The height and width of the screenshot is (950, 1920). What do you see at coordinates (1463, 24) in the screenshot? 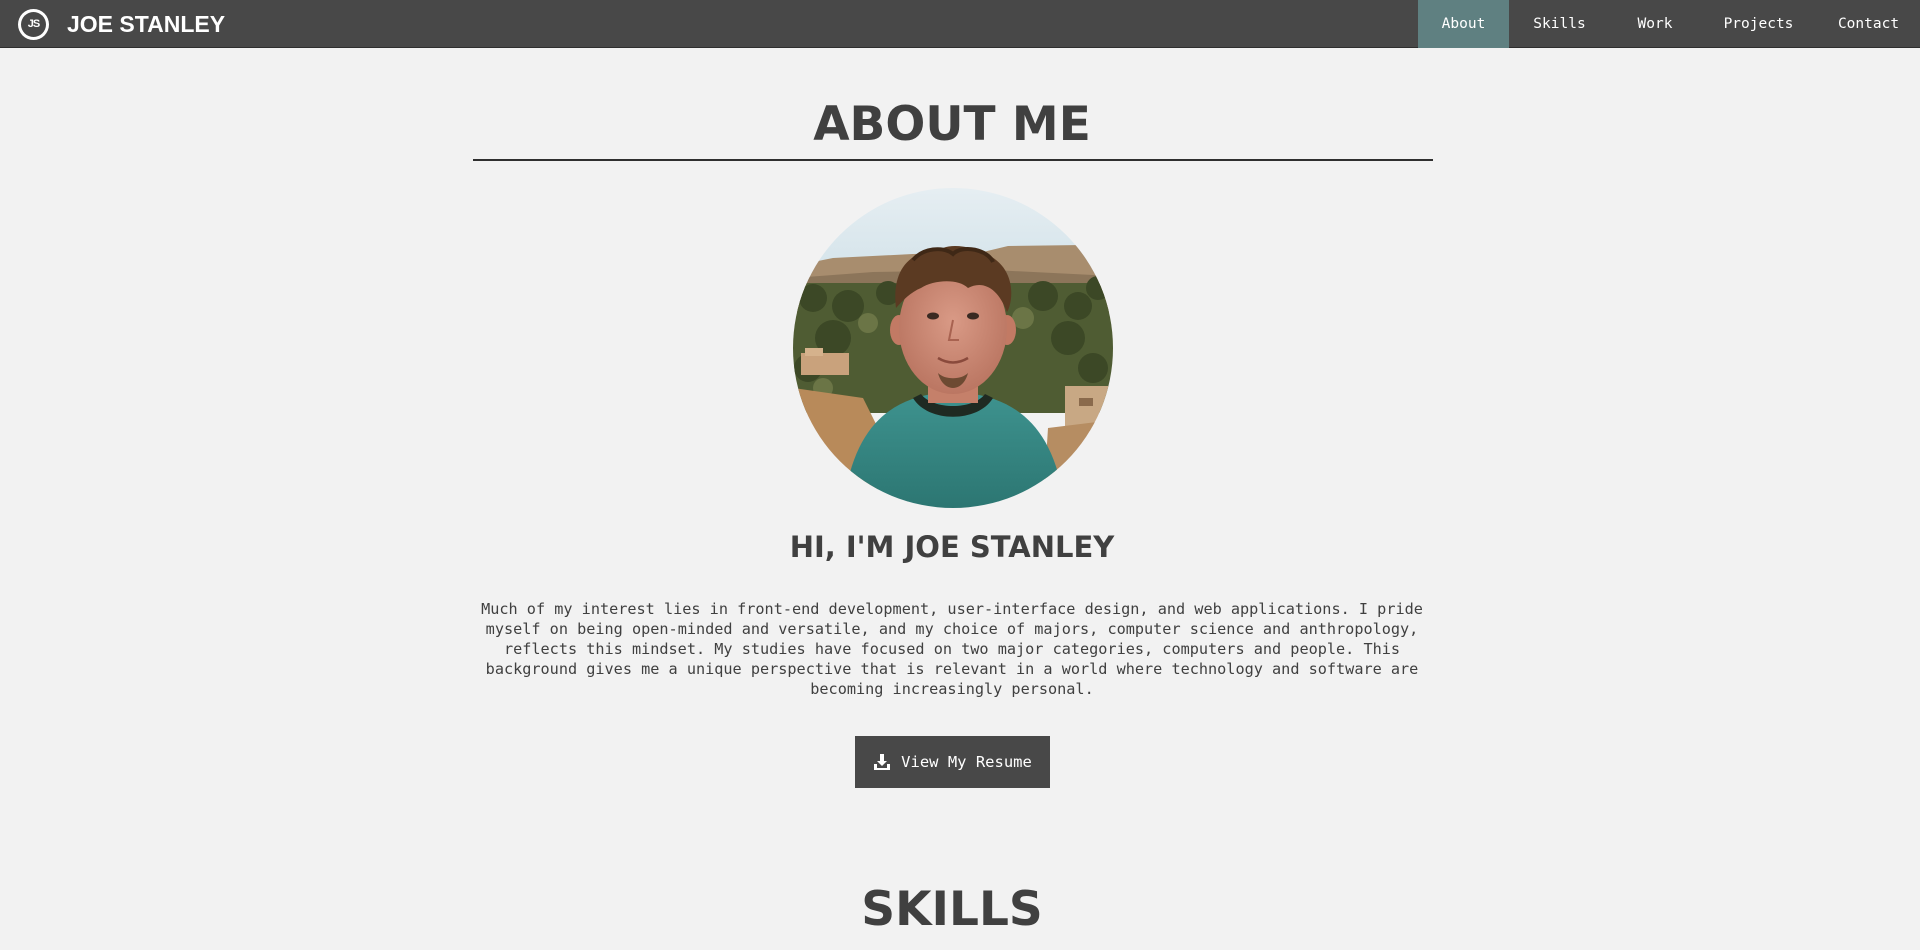
I see `nav-item-about: About` at bounding box center [1463, 24].